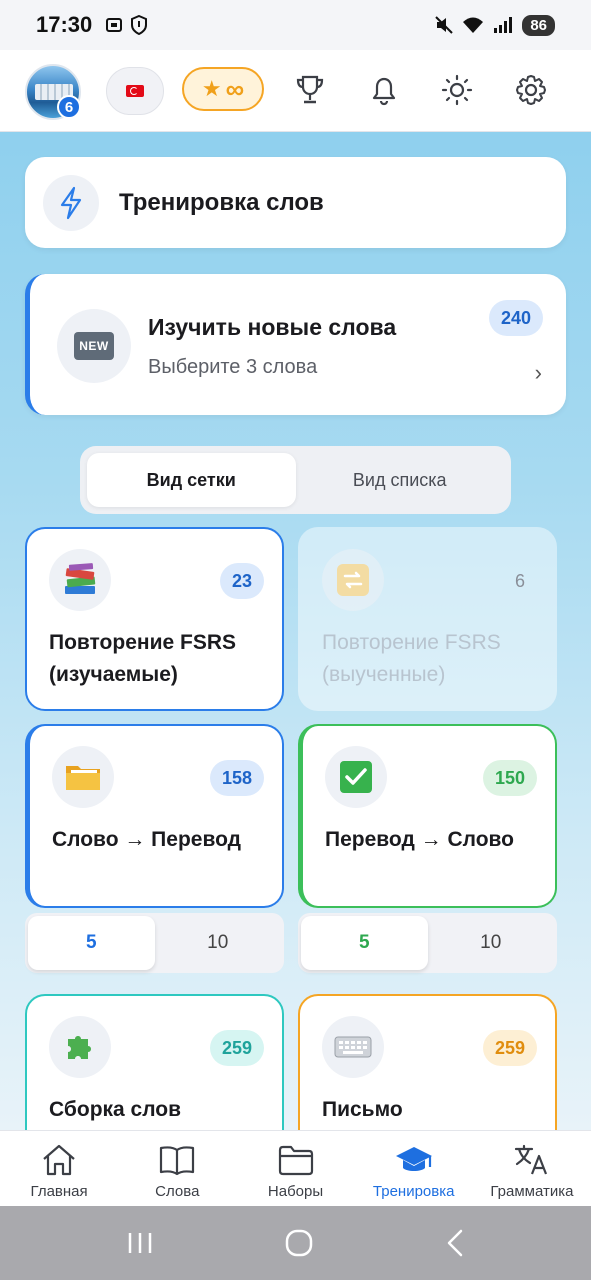  I want to click on new-icon-wrap: NEW, so click(94, 346).